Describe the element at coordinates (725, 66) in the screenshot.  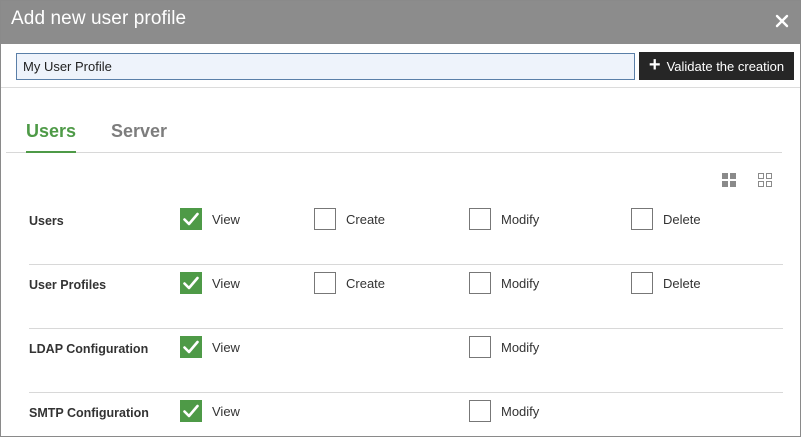
I see `validate-creation-label: Validate the creation` at that location.